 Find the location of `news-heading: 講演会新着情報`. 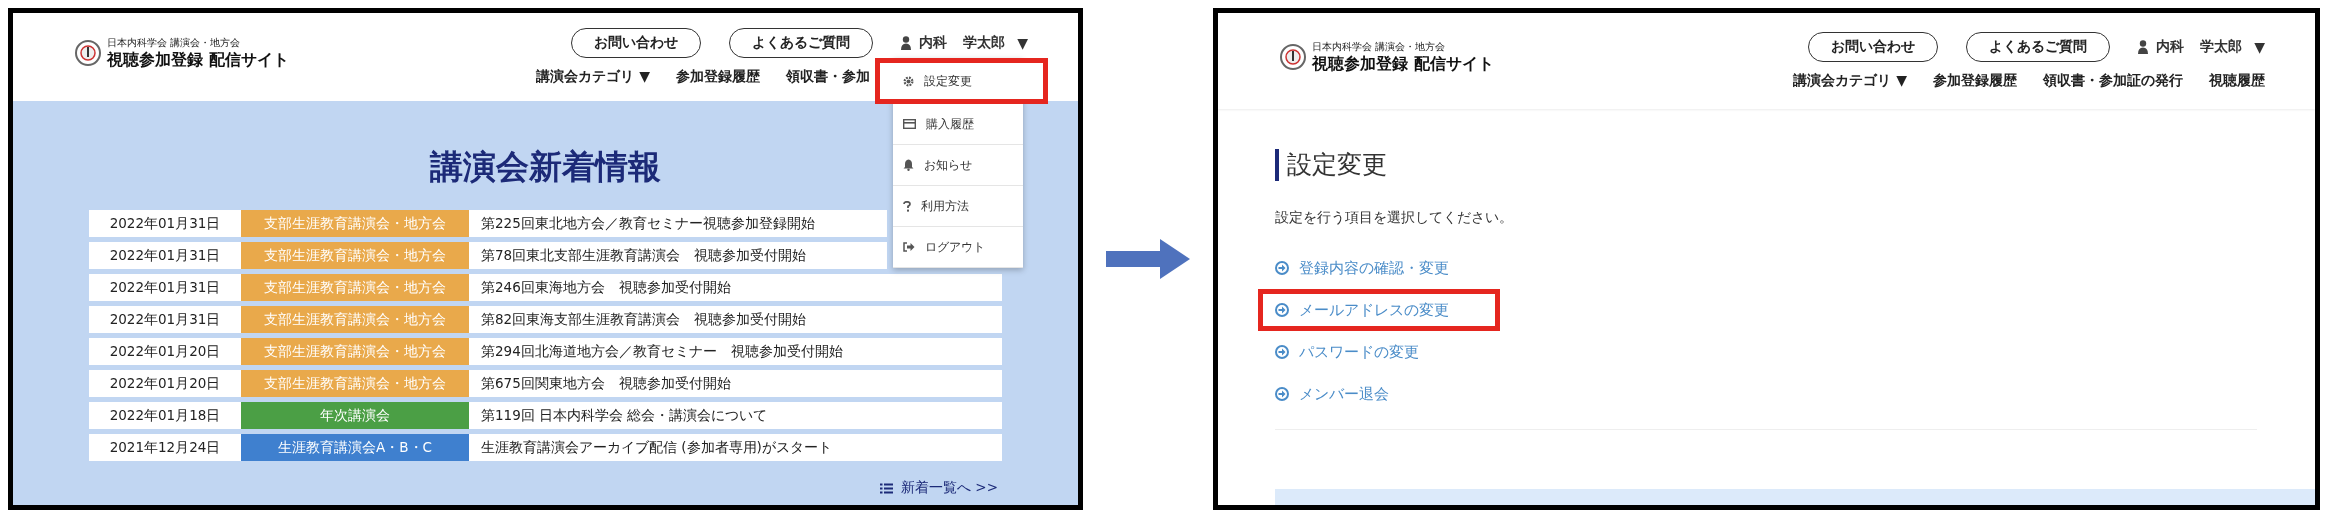

news-heading: 講演会新着情報 is located at coordinates (545, 167).